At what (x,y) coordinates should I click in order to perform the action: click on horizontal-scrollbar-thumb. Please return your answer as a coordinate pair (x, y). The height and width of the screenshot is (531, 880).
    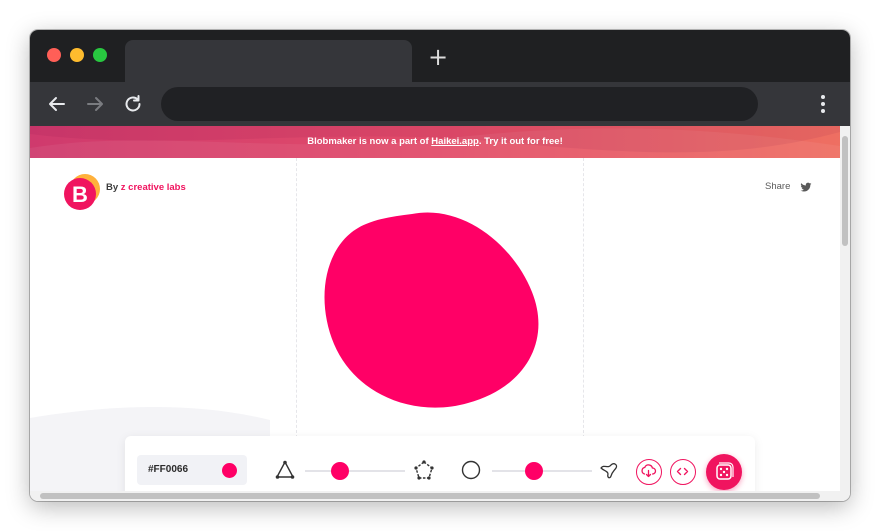
    Looking at the image, I should click on (430, 496).